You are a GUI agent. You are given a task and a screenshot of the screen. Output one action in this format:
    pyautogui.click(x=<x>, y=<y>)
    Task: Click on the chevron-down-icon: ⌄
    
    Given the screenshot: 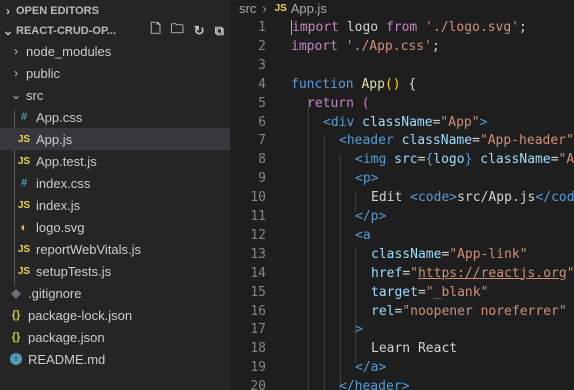 What is the action you would take?
    pyautogui.click(x=8, y=31)
    